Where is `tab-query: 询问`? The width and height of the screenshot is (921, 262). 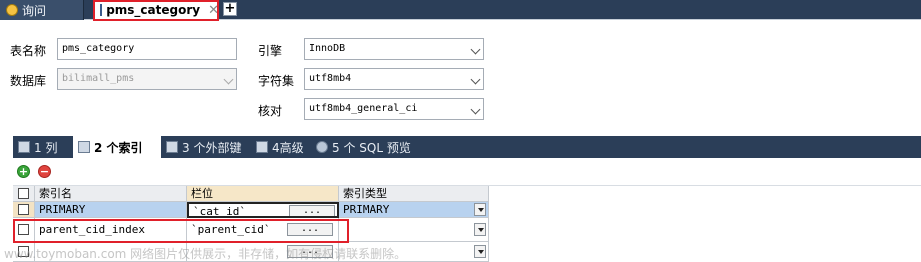 tab-query: 询问 is located at coordinates (42, 10).